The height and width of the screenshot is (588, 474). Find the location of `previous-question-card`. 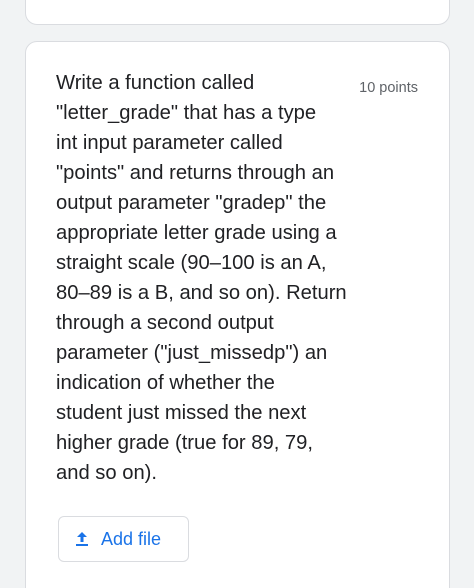

previous-question-card is located at coordinates (237, 12).